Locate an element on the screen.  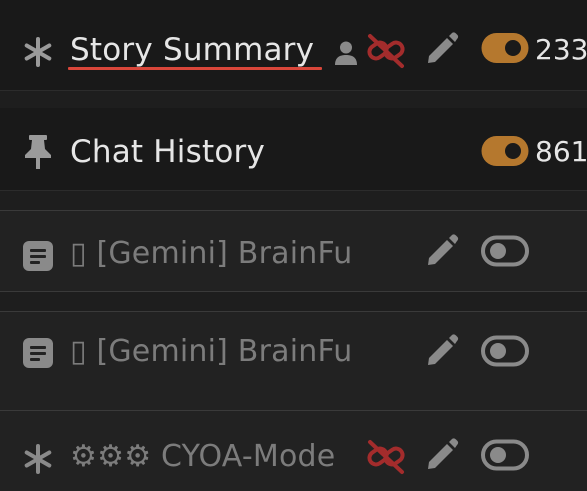
token-count: 861 is located at coordinates (561, 151).